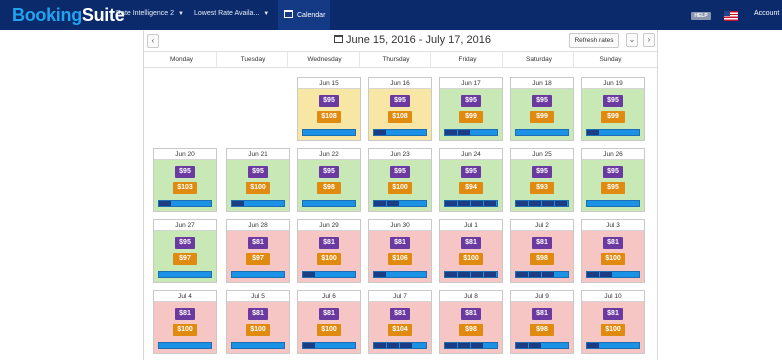  Describe the element at coordinates (471, 251) in the screenshot. I see `calendar-day-cell: Jul 1 $81 $100` at that location.